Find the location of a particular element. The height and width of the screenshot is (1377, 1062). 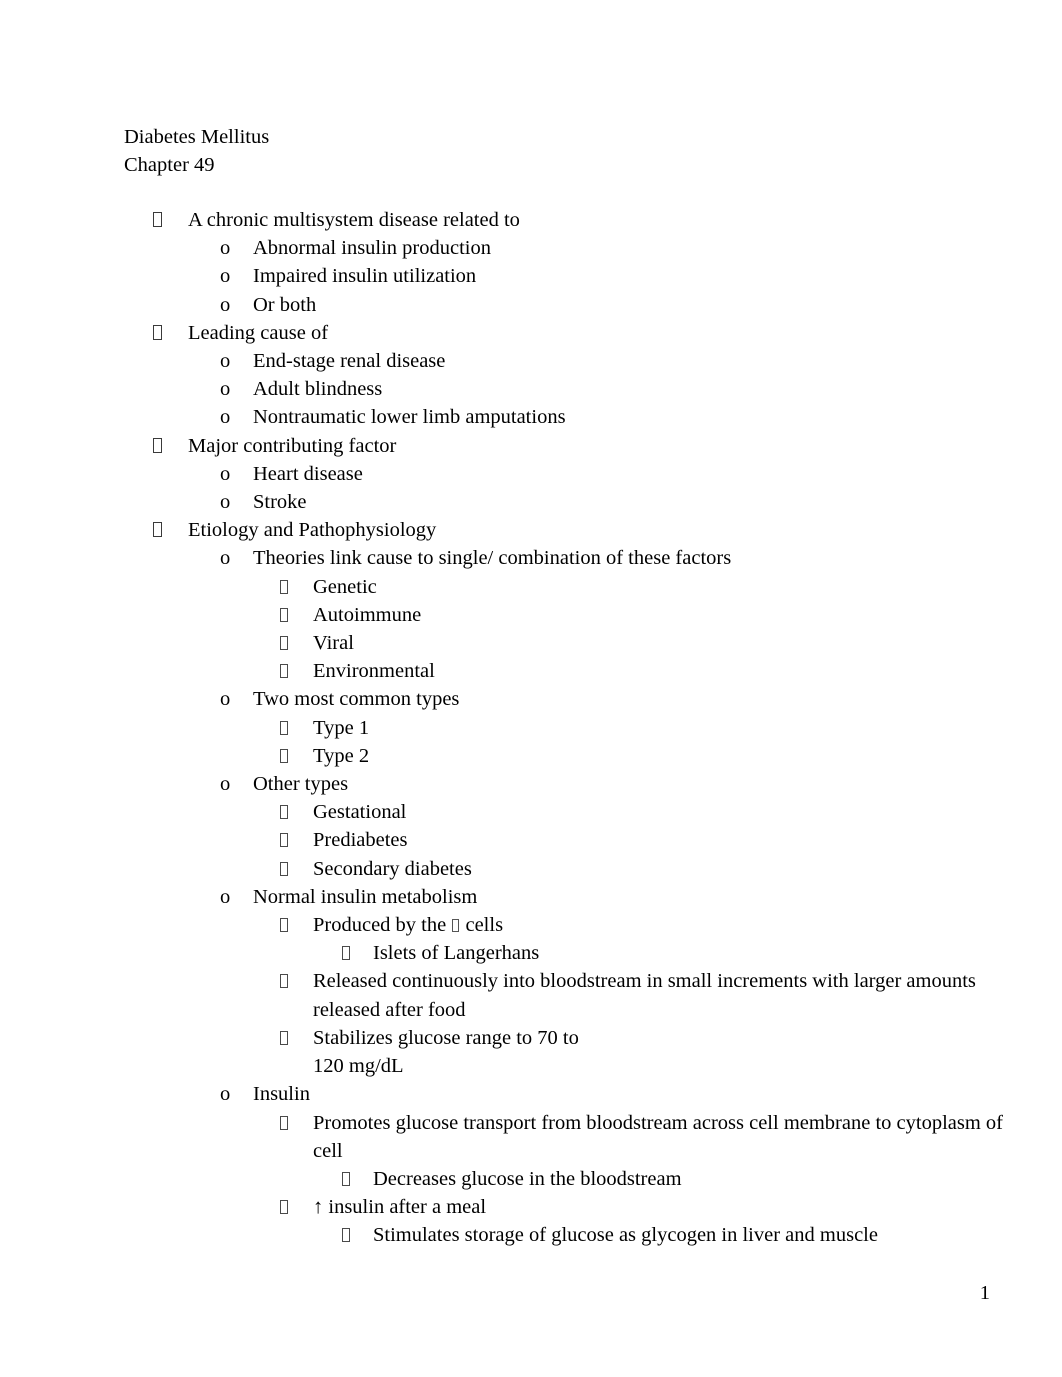

list-item-label: ↑ insulin after a meal is located at coordinates (400, 1207).